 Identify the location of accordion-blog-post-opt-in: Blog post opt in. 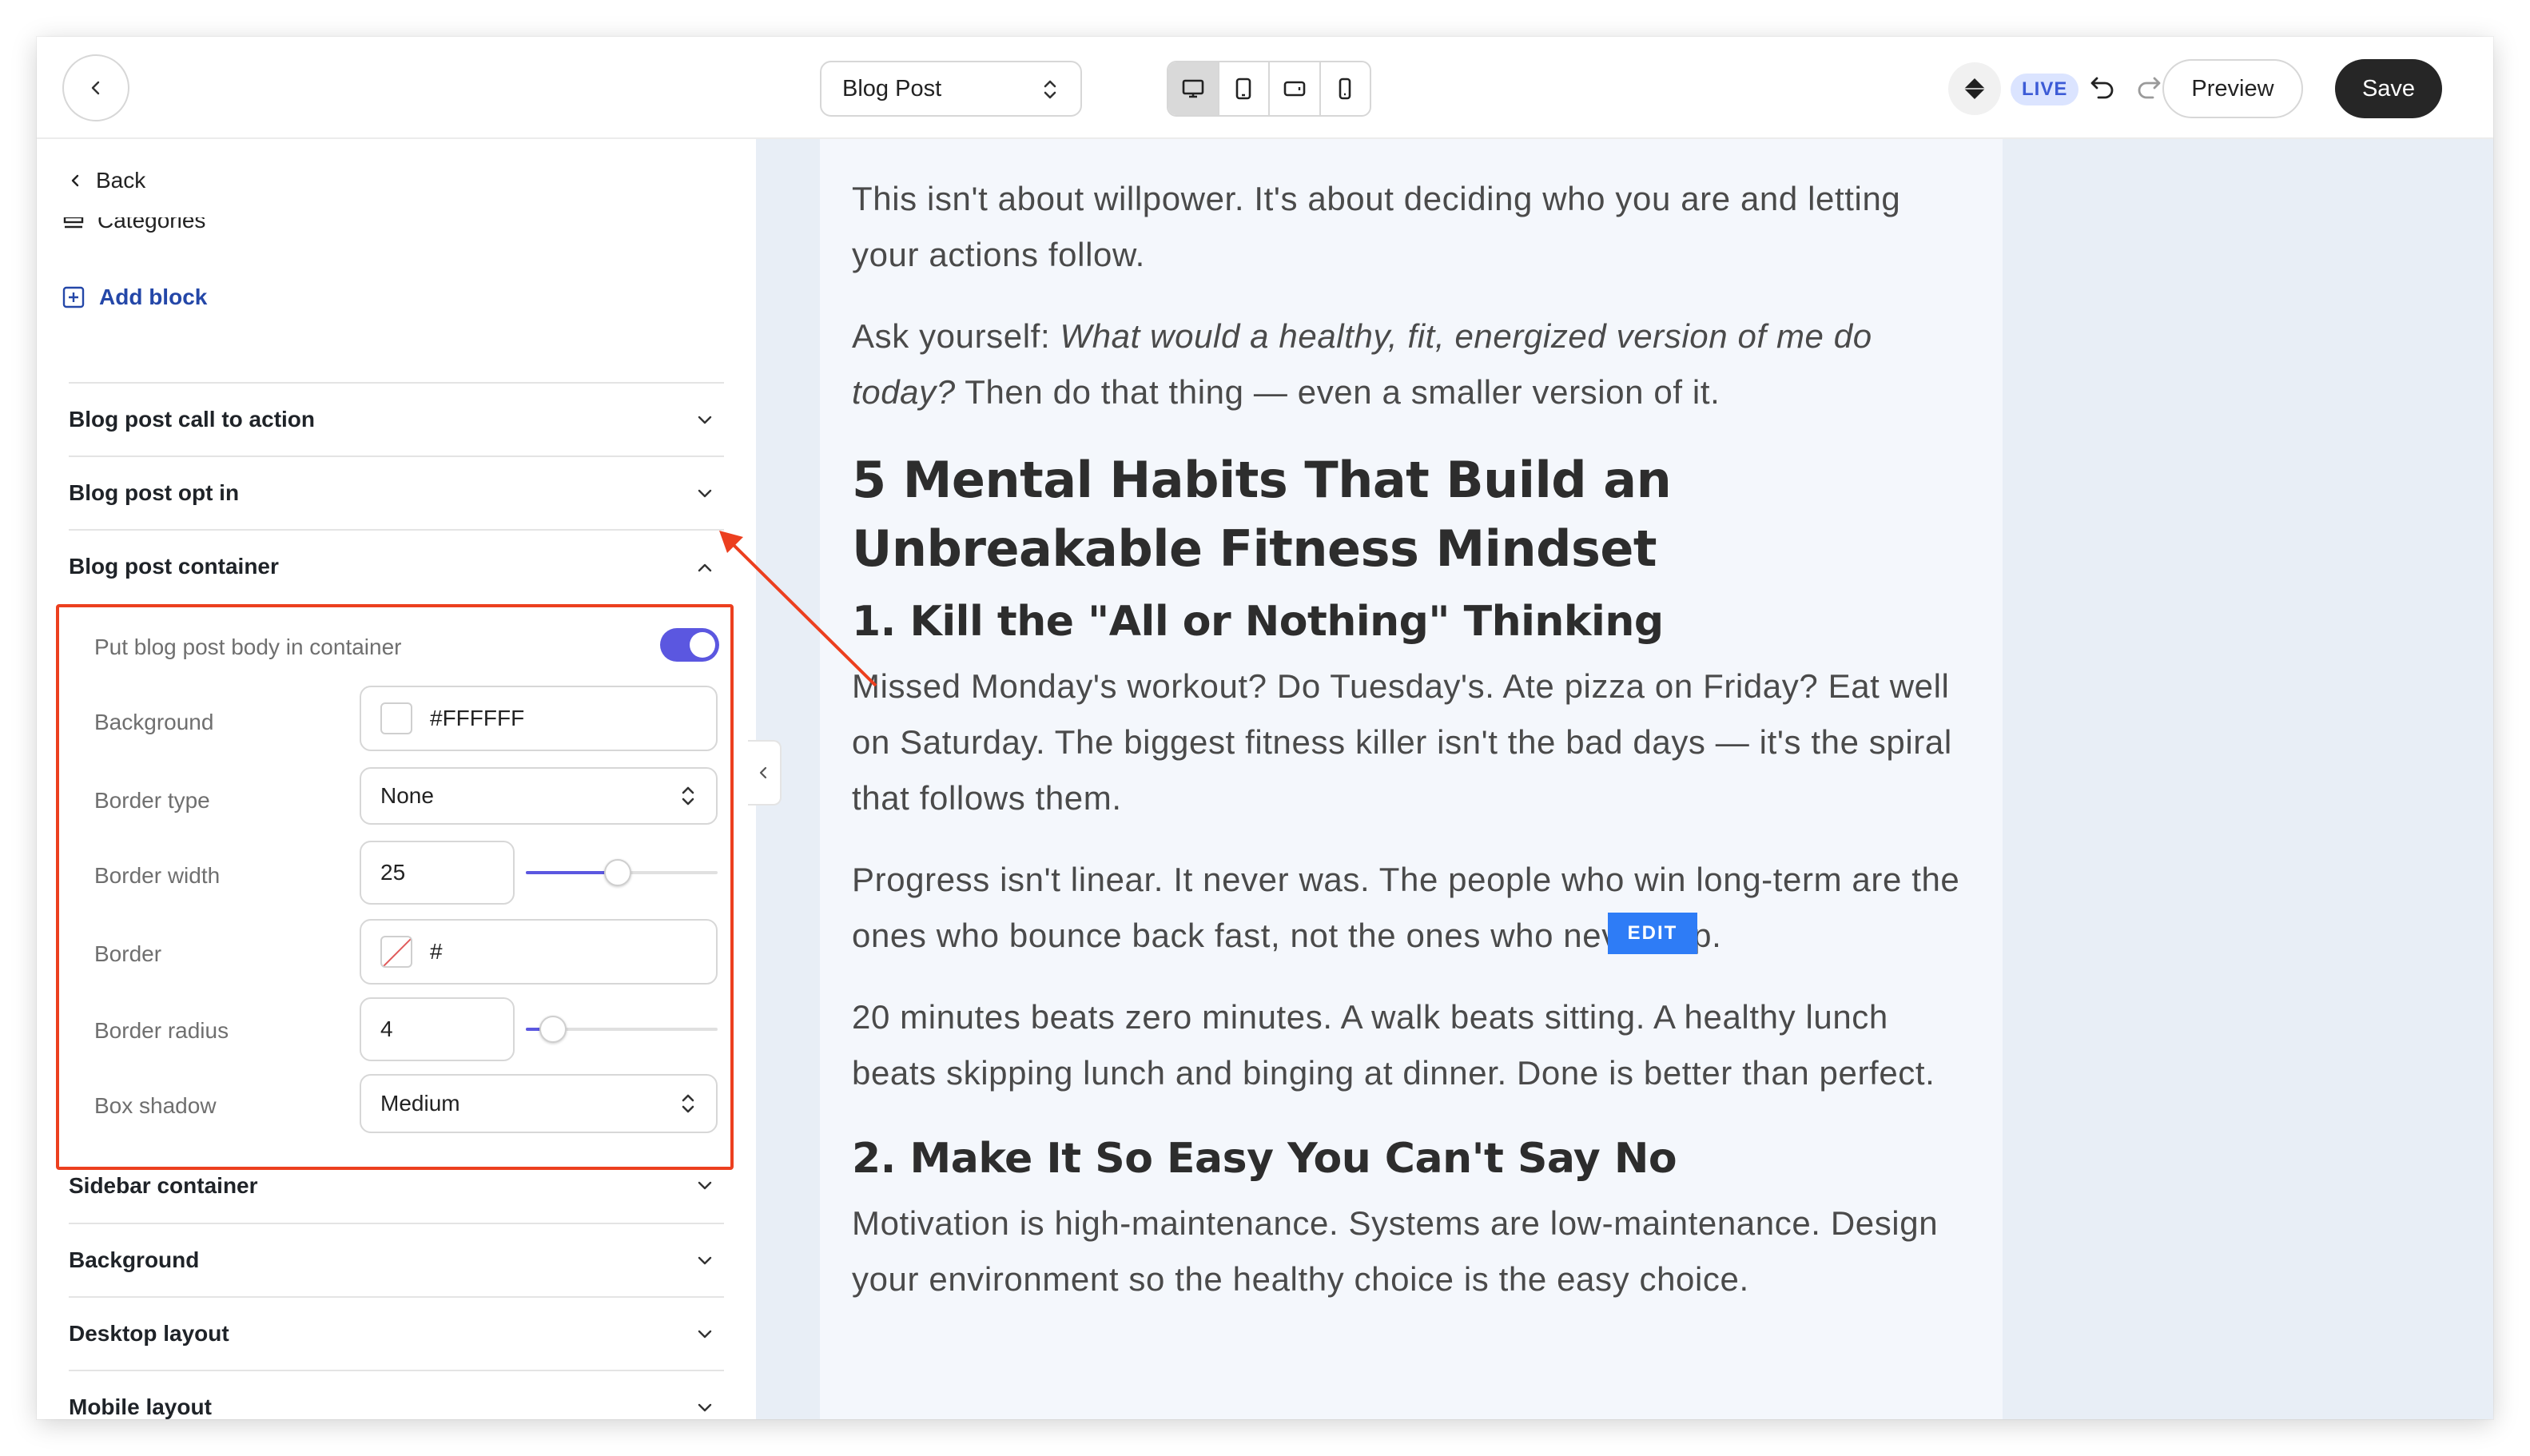
(397, 492).